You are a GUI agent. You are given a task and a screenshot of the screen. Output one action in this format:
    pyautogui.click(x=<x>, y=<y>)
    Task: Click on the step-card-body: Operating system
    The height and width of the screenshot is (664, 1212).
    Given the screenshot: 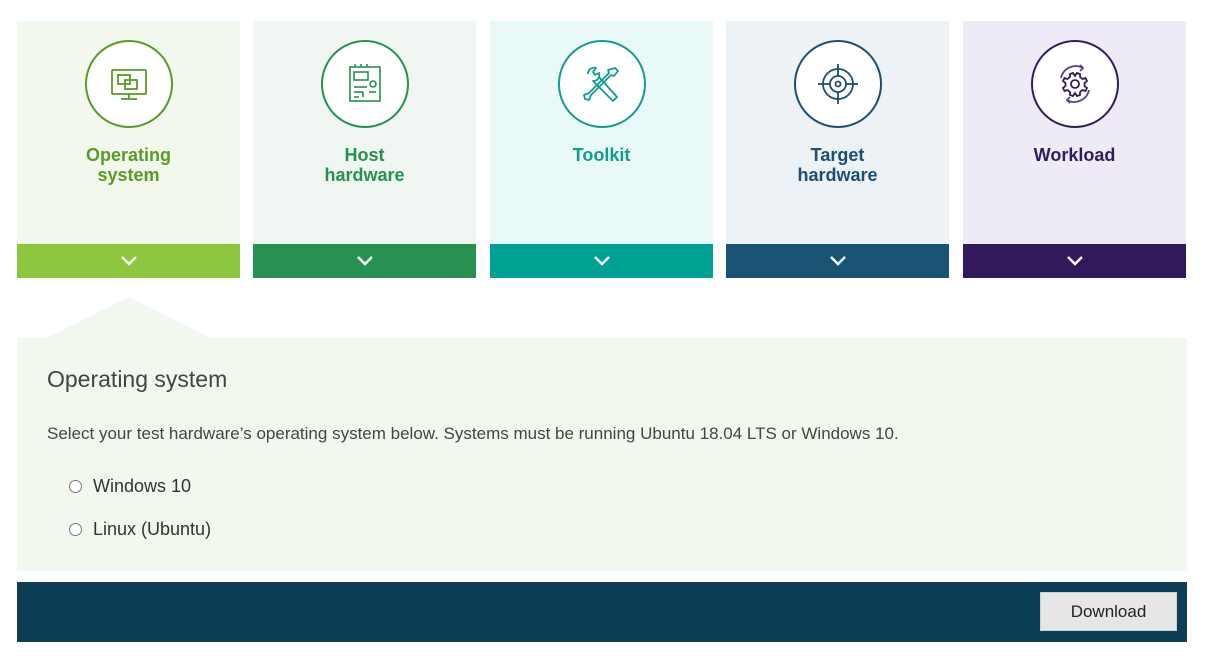 What is the action you would take?
    pyautogui.click(x=128, y=132)
    